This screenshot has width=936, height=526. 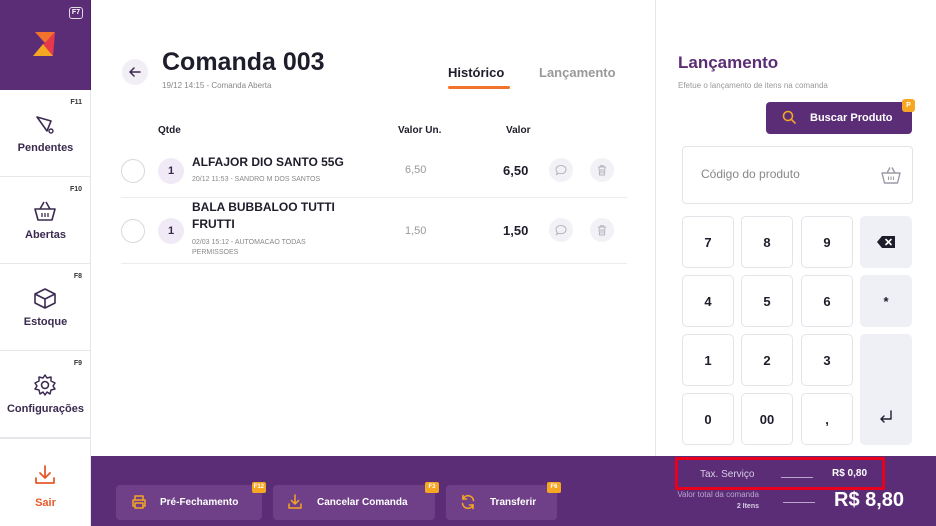 I want to click on transferir-button: Transferir F6, so click(x=503, y=501).